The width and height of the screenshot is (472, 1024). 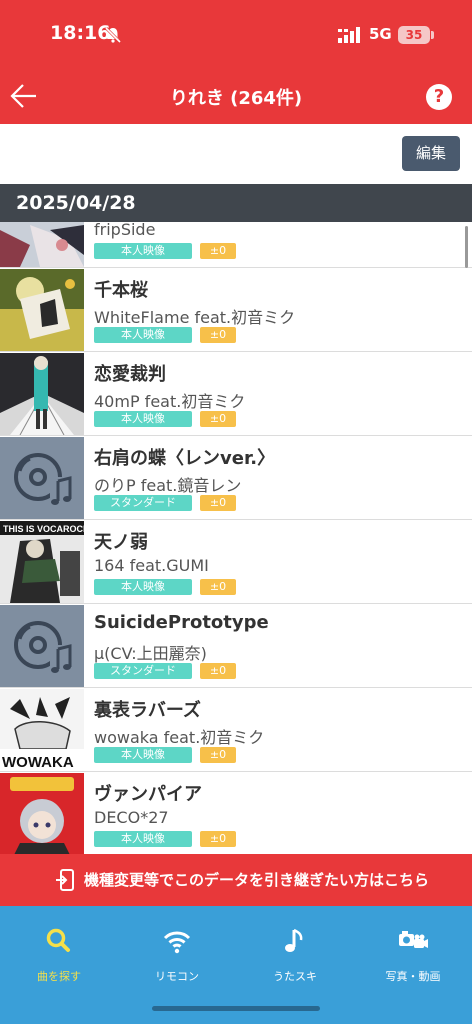 What do you see at coordinates (42, 730) in the screenshot?
I see `album-art: WOWAKA` at bounding box center [42, 730].